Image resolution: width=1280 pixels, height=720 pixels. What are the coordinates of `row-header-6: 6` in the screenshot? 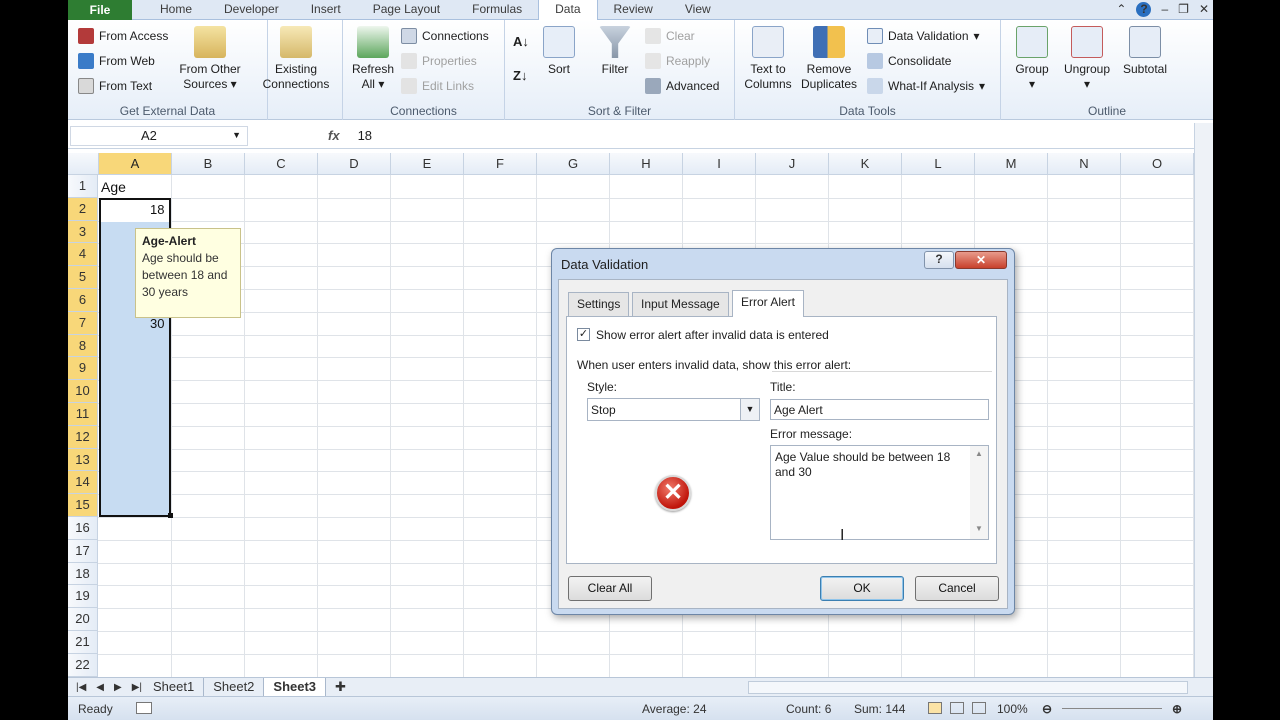 It's located at (83, 300).